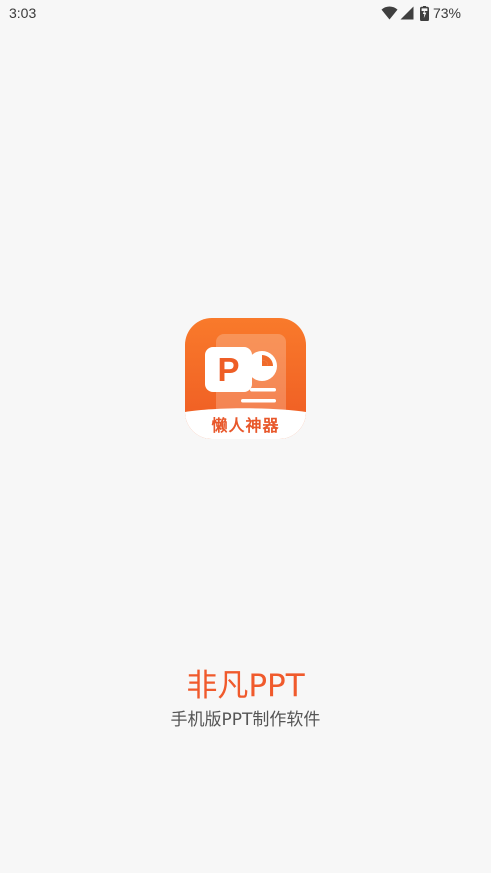 This screenshot has width=491, height=873. Describe the element at coordinates (407, 13) in the screenshot. I see `cell-signal-icon` at that location.